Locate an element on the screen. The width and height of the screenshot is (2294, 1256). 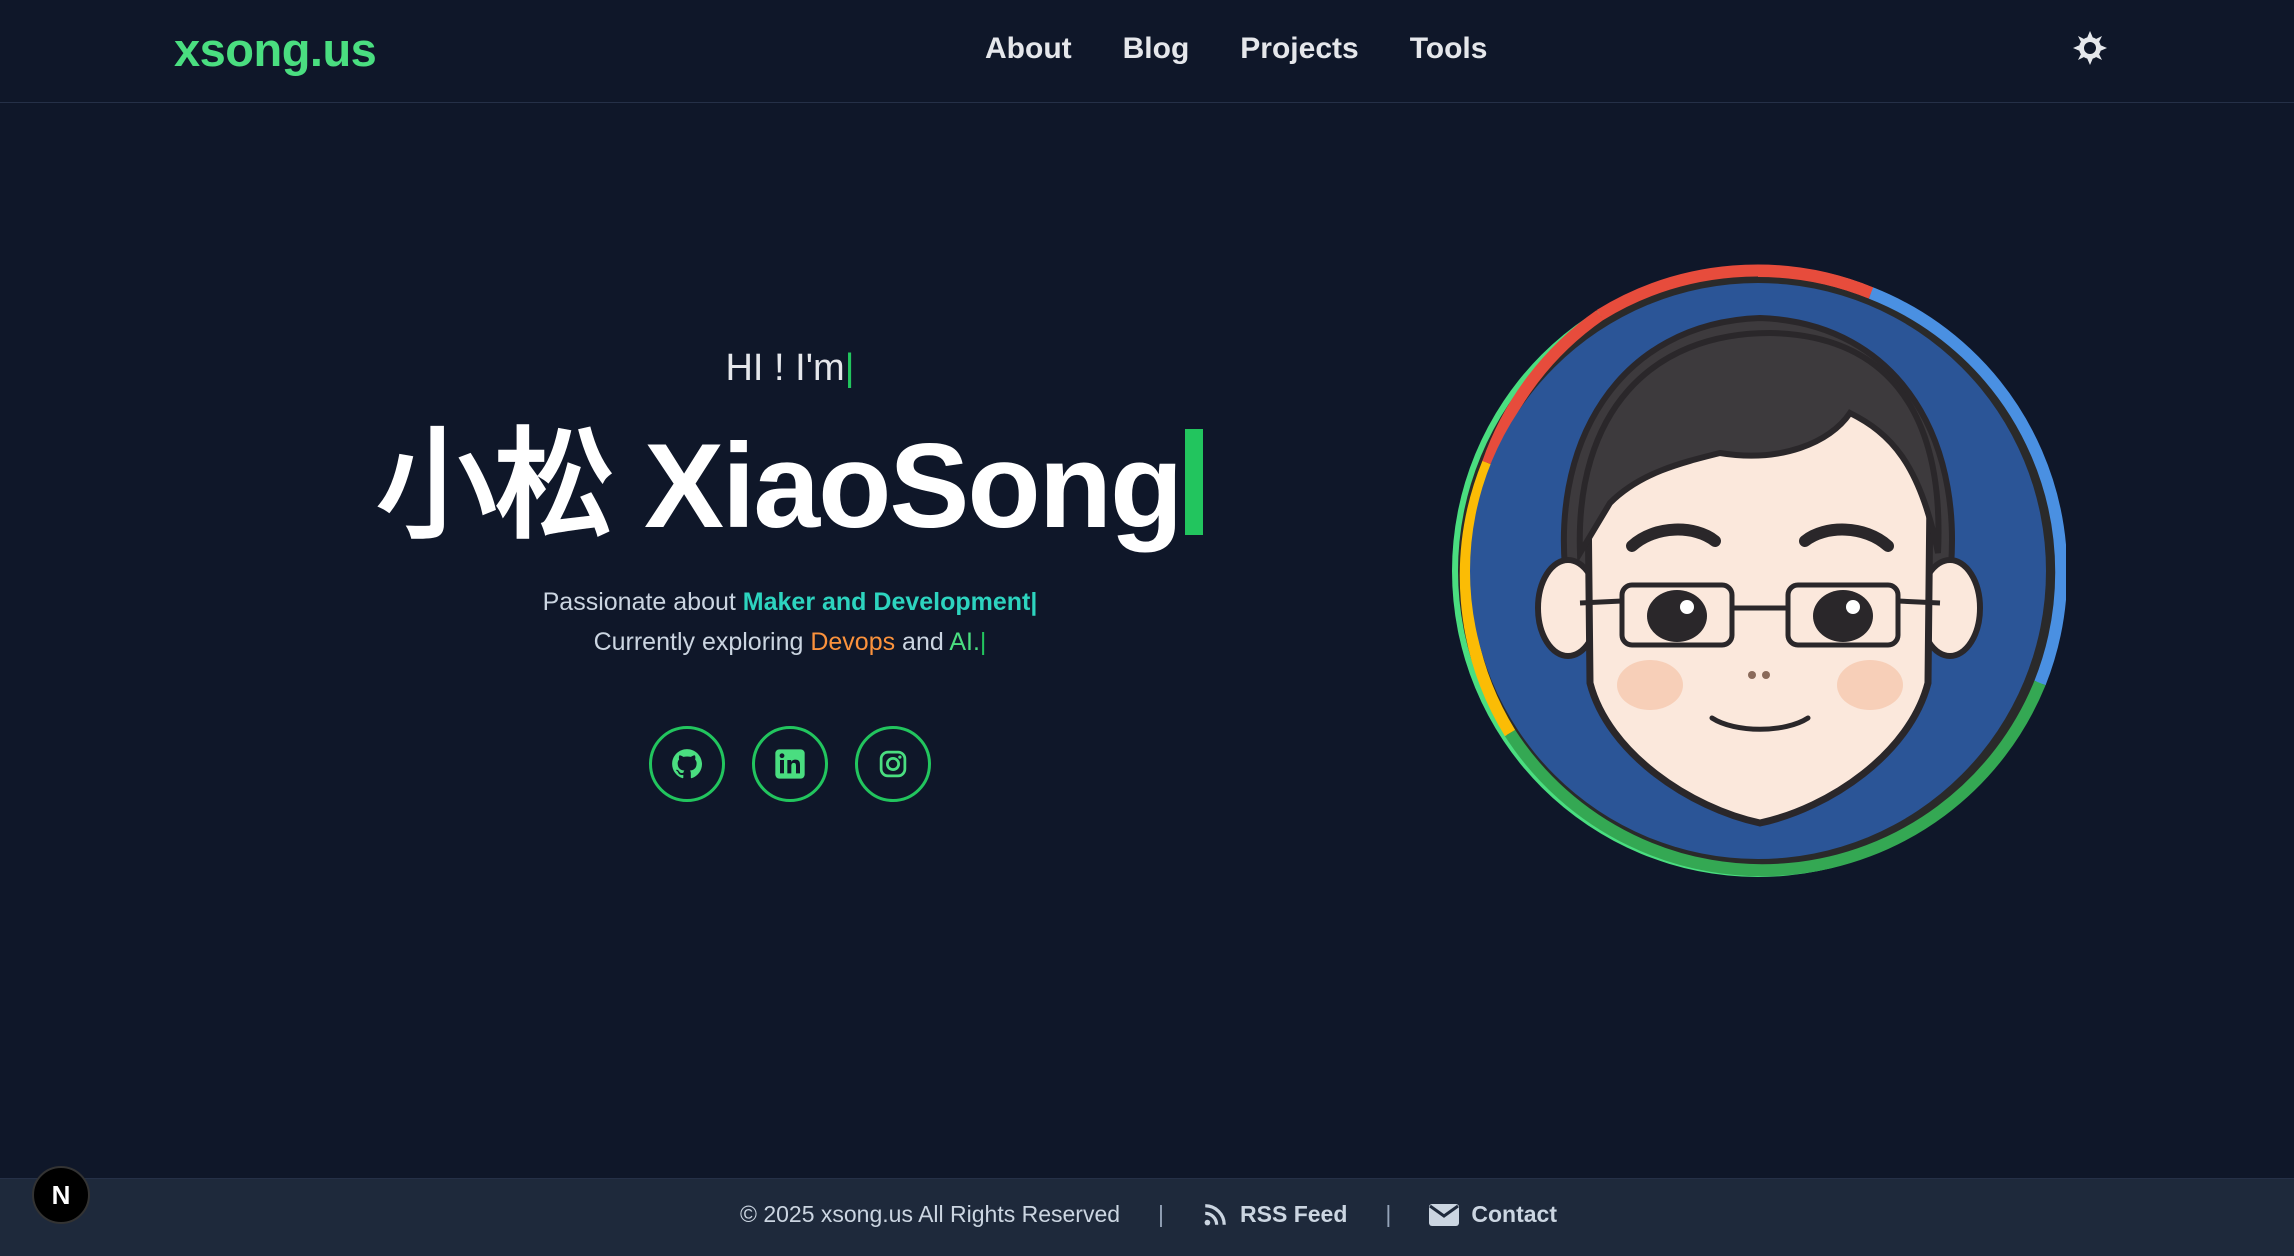
greeting-line: HI ! I'm| is located at coordinates (790, 368).